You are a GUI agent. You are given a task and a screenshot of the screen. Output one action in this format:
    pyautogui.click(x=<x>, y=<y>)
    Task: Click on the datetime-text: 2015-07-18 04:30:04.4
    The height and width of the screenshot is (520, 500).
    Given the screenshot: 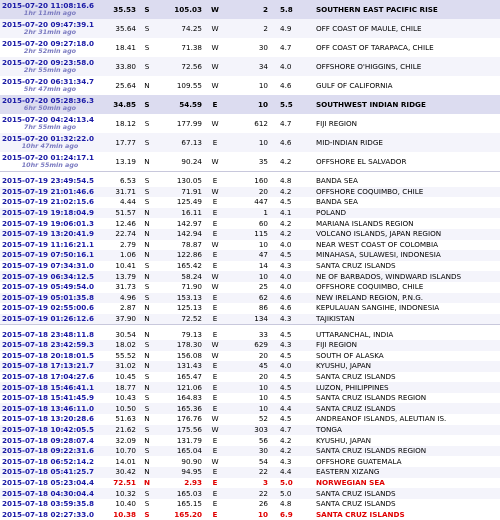 What is the action you would take?
    pyautogui.click(x=48, y=493)
    